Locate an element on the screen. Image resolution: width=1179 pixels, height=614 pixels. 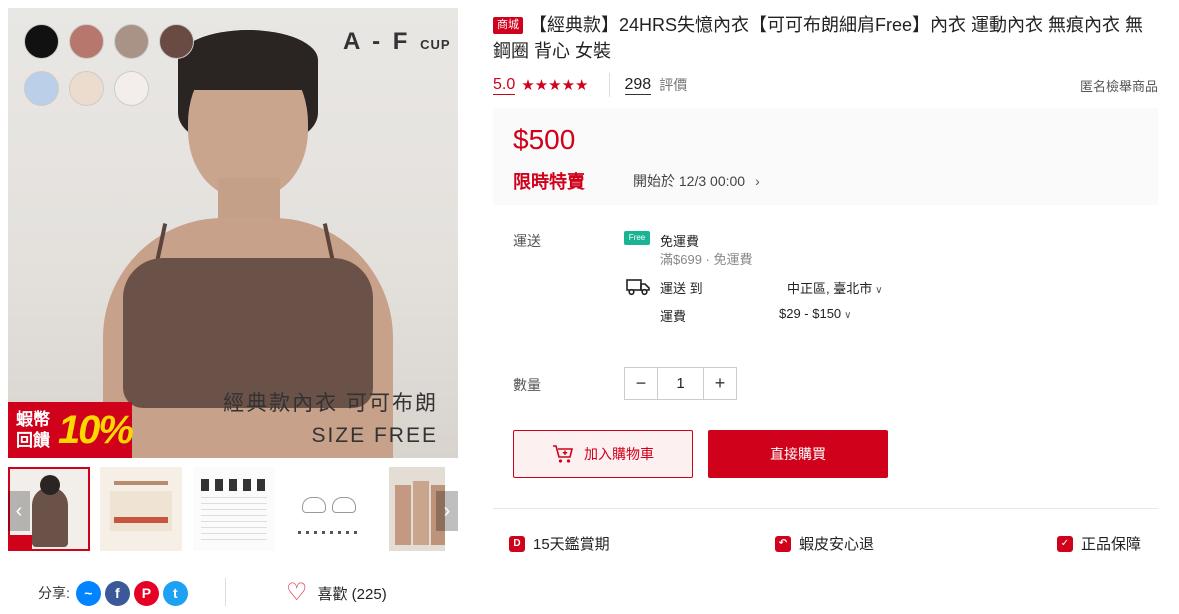
thumbnail-next-button: › is located at coordinates (447, 511).